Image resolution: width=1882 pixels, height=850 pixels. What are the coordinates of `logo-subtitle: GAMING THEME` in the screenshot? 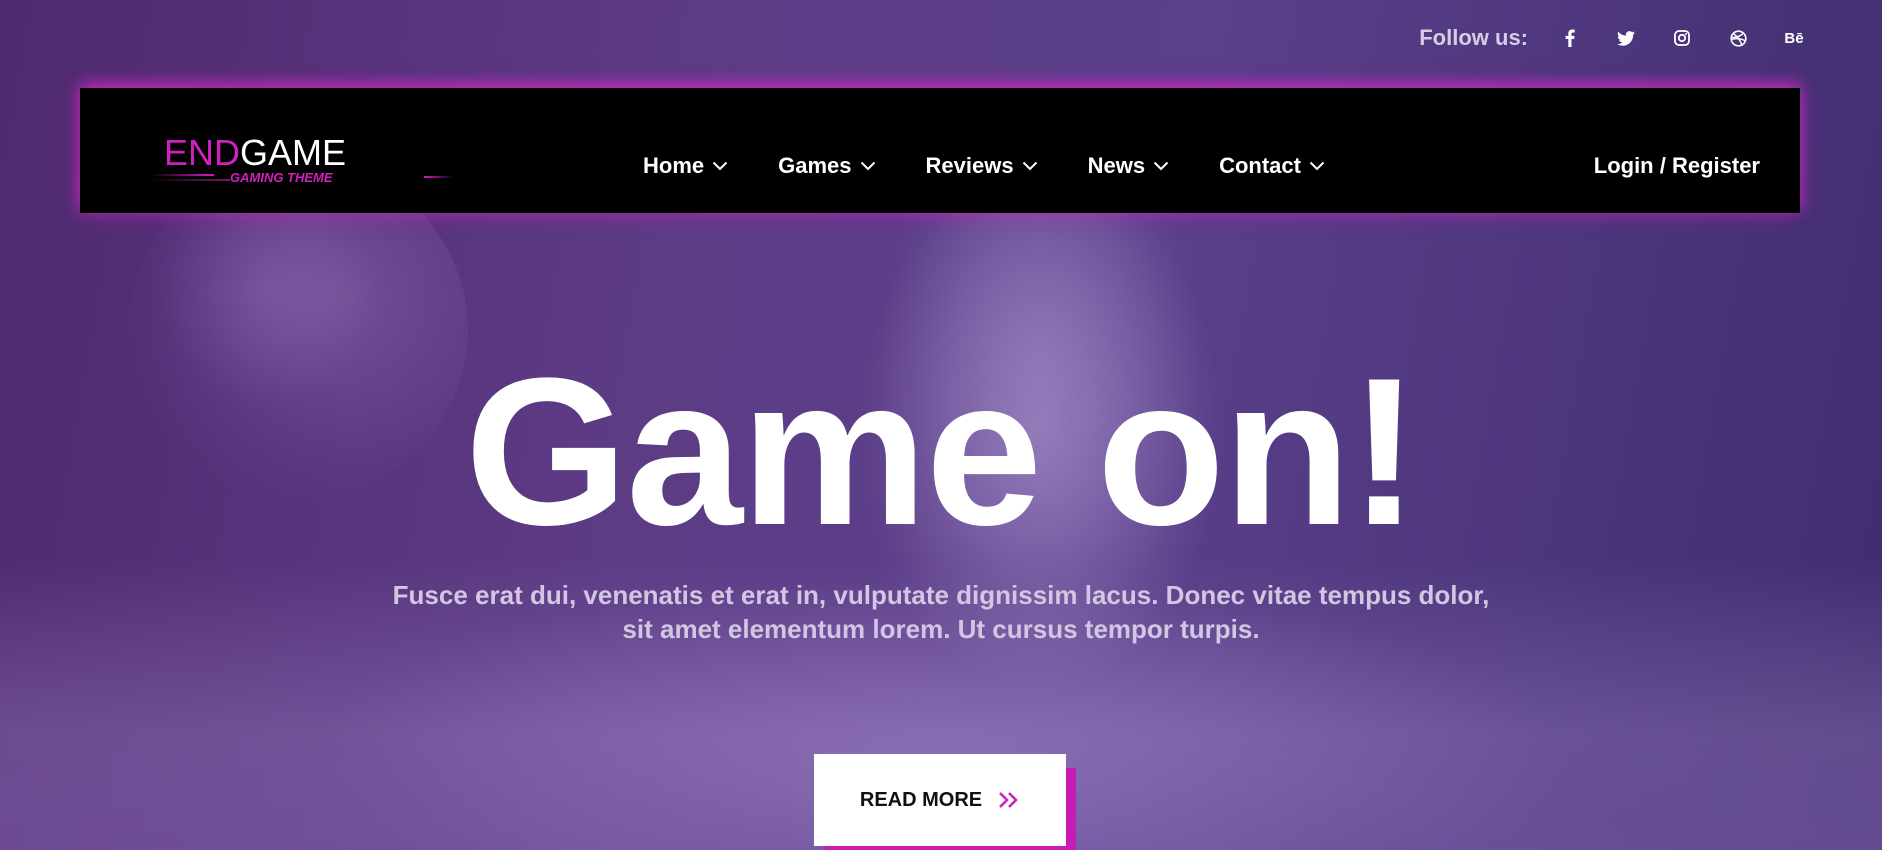 It's located at (281, 177).